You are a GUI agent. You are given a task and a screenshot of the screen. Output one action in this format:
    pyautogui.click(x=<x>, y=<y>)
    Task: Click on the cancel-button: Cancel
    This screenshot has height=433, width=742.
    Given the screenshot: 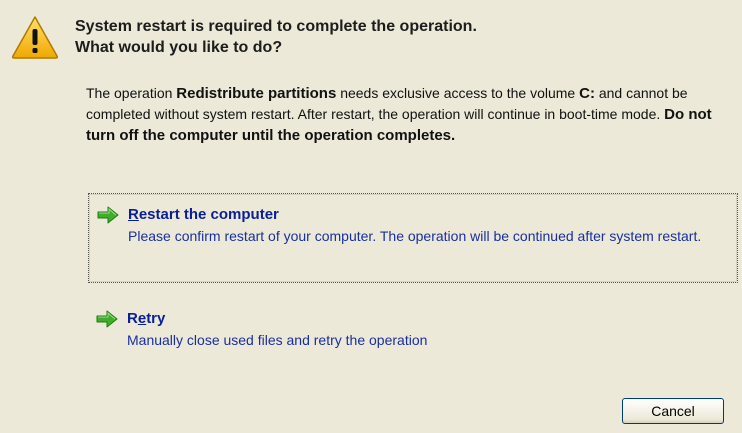 What is the action you would take?
    pyautogui.click(x=673, y=411)
    